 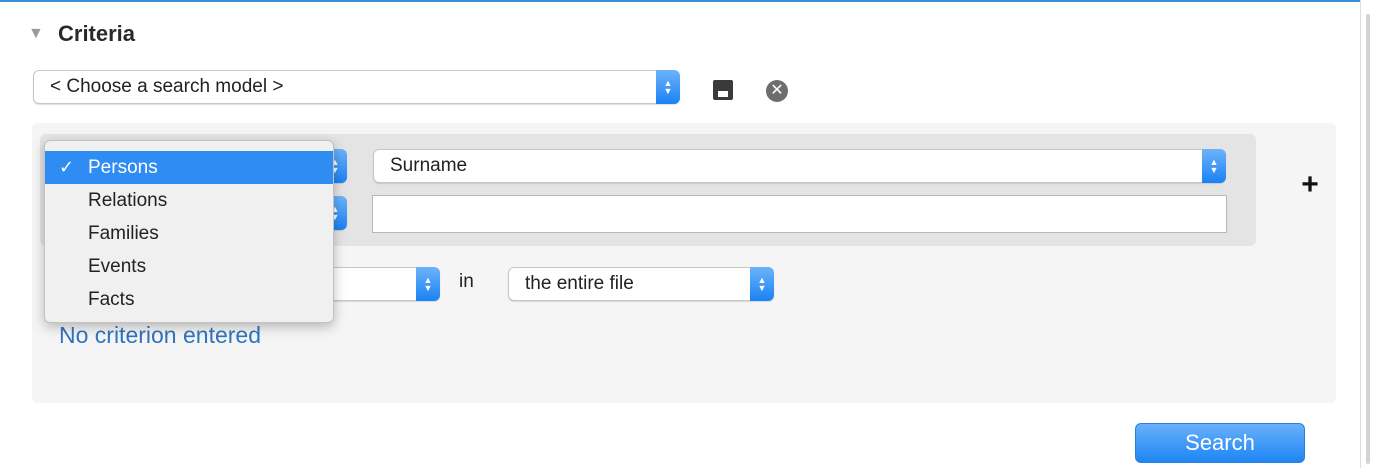 I want to click on menu-item-facts: Facts, so click(x=189, y=299).